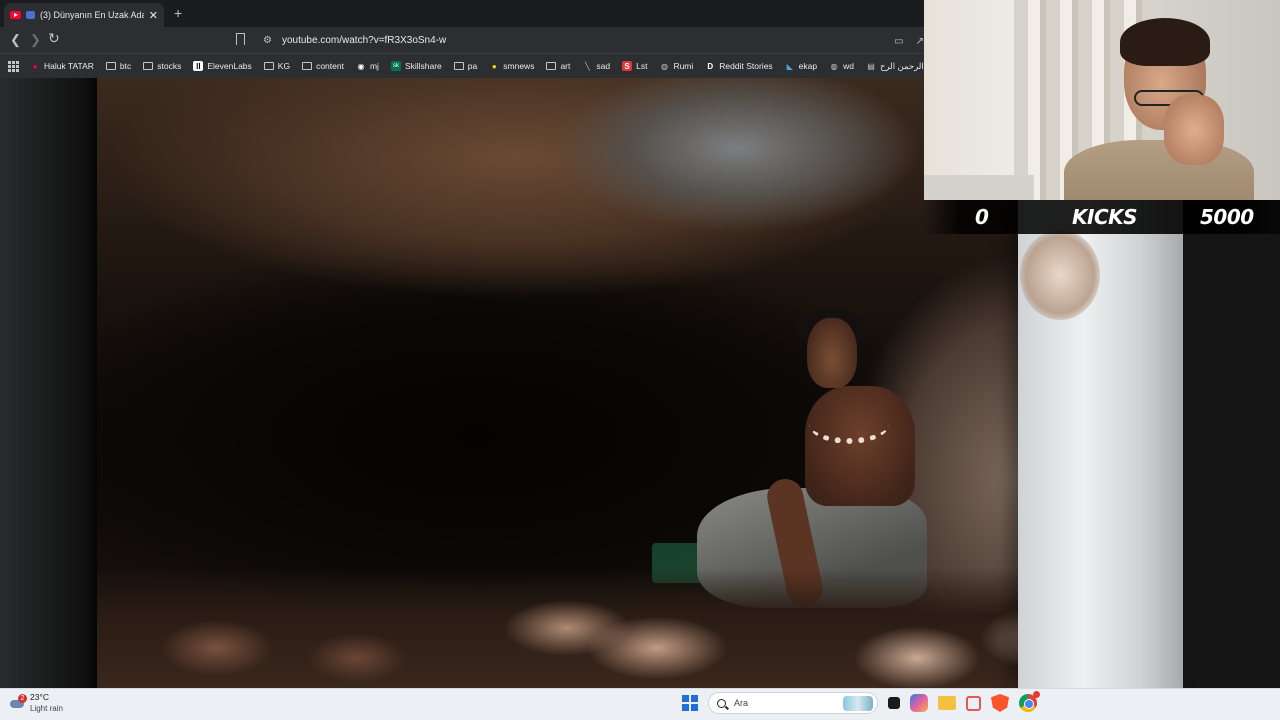 This screenshot has width=1280, height=720. Describe the element at coordinates (462, 13) in the screenshot. I see `tab-strip: (3) Dünyanın En Uzak Adasına ✕ +` at that location.